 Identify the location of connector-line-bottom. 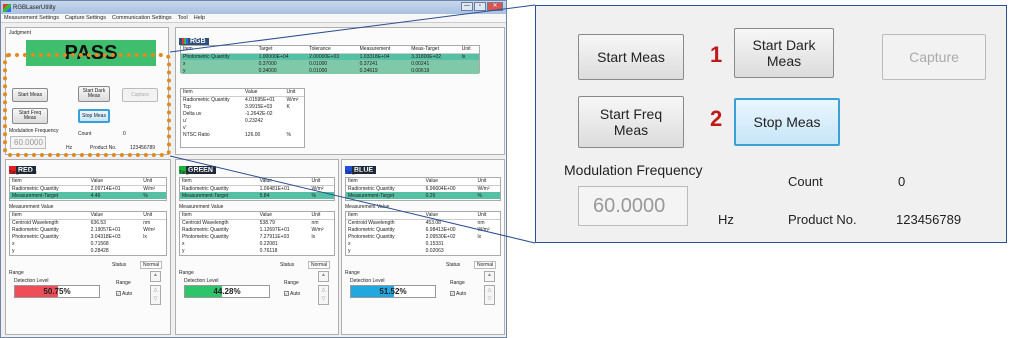
(352, 199).